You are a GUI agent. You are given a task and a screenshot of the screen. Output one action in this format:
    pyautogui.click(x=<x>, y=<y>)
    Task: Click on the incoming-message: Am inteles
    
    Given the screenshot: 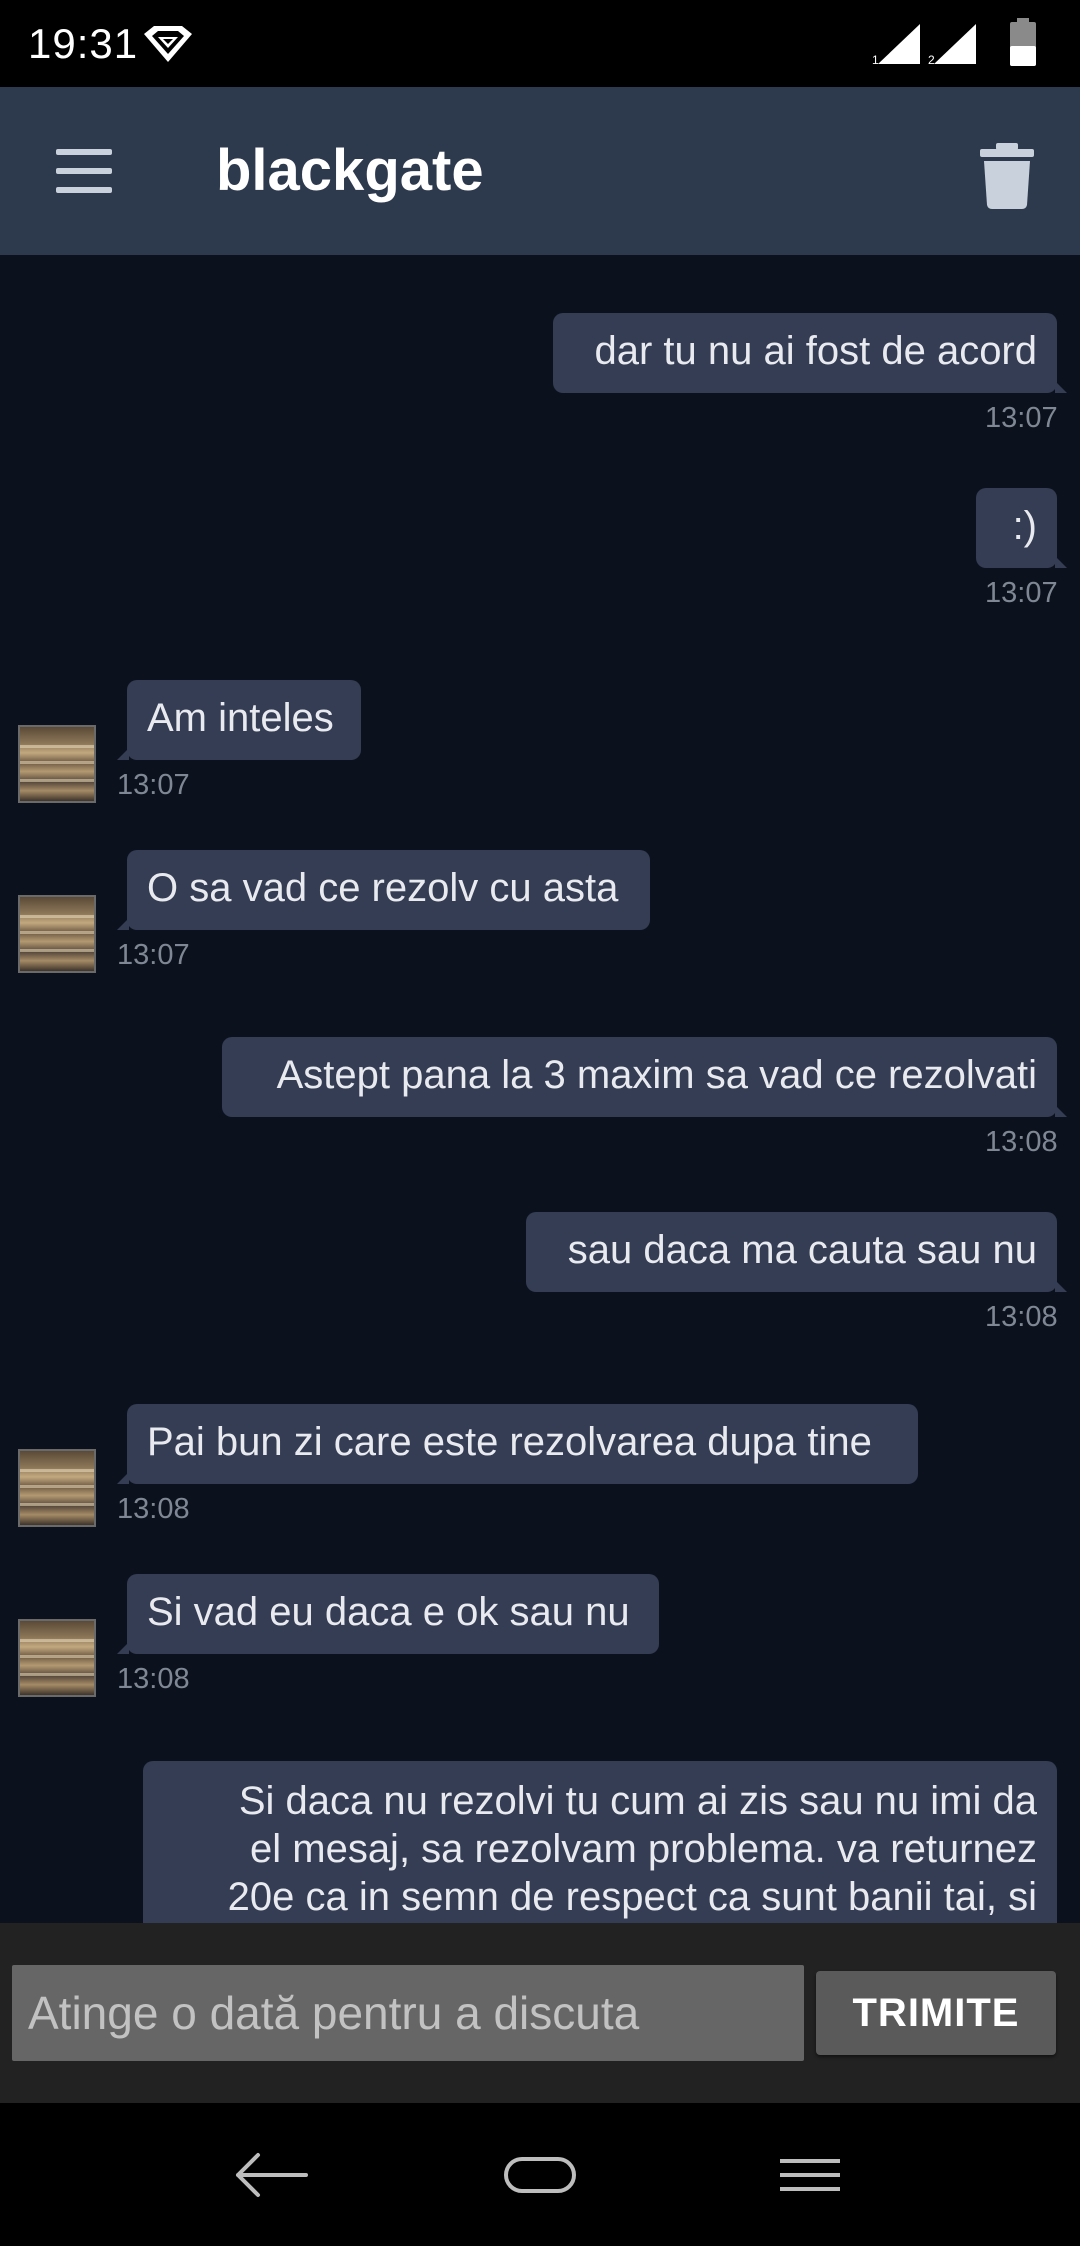 What is the action you would take?
    pyautogui.click(x=239, y=720)
    